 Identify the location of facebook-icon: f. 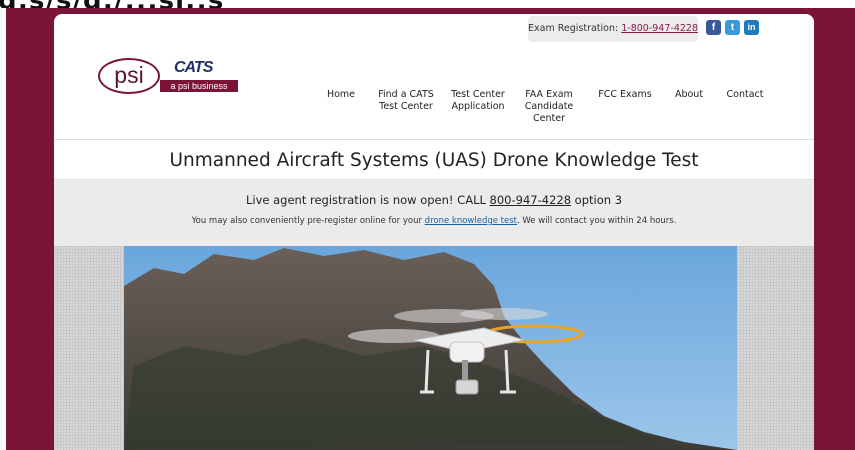
(713, 27).